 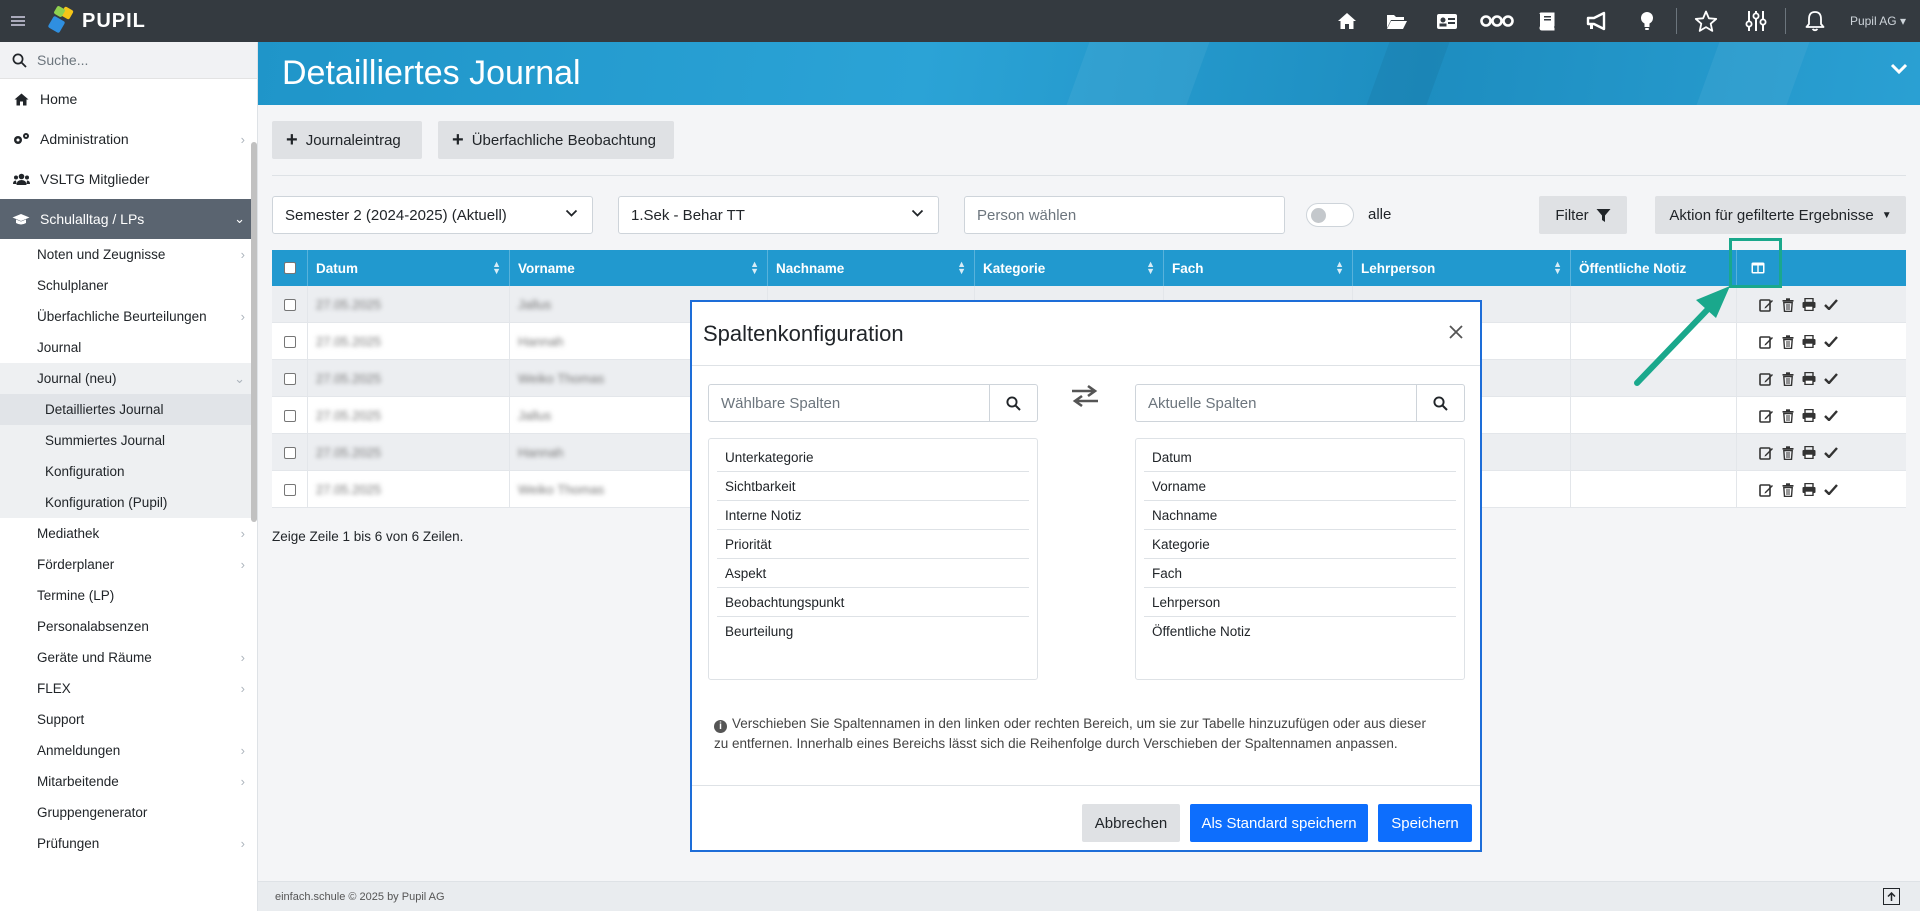 What do you see at coordinates (849, 403) in the screenshot?
I see `available-columns-search-input: Wählbare Spalten` at bounding box center [849, 403].